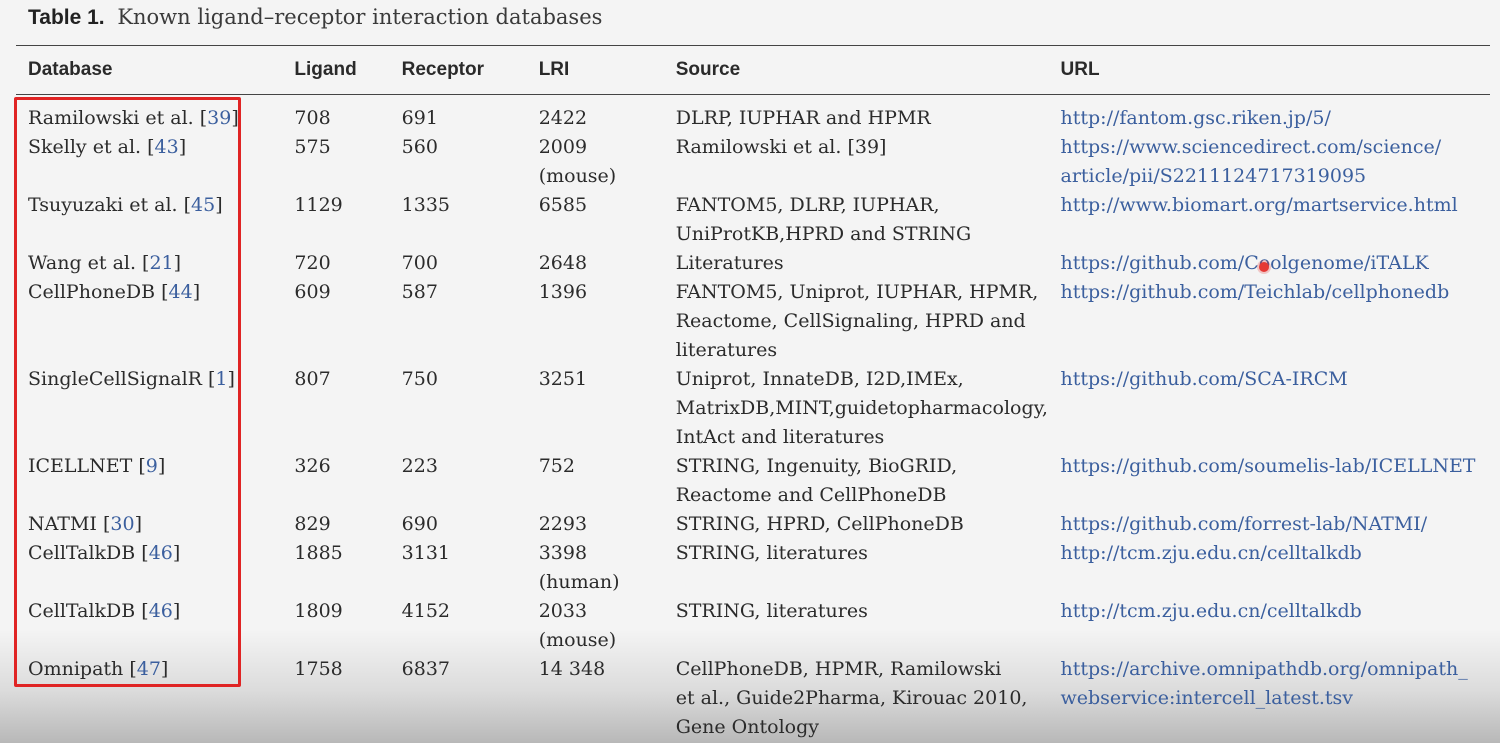  What do you see at coordinates (312, 466) in the screenshot?
I see `ligand-count-cell: 326` at bounding box center [312, 466].